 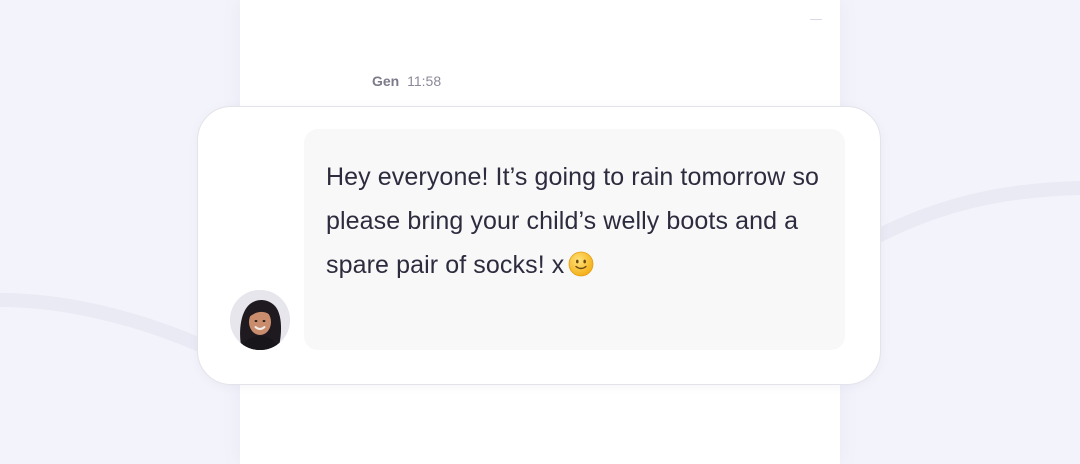 I want to click on sender-name: Gen, so click(x=386, y=81).